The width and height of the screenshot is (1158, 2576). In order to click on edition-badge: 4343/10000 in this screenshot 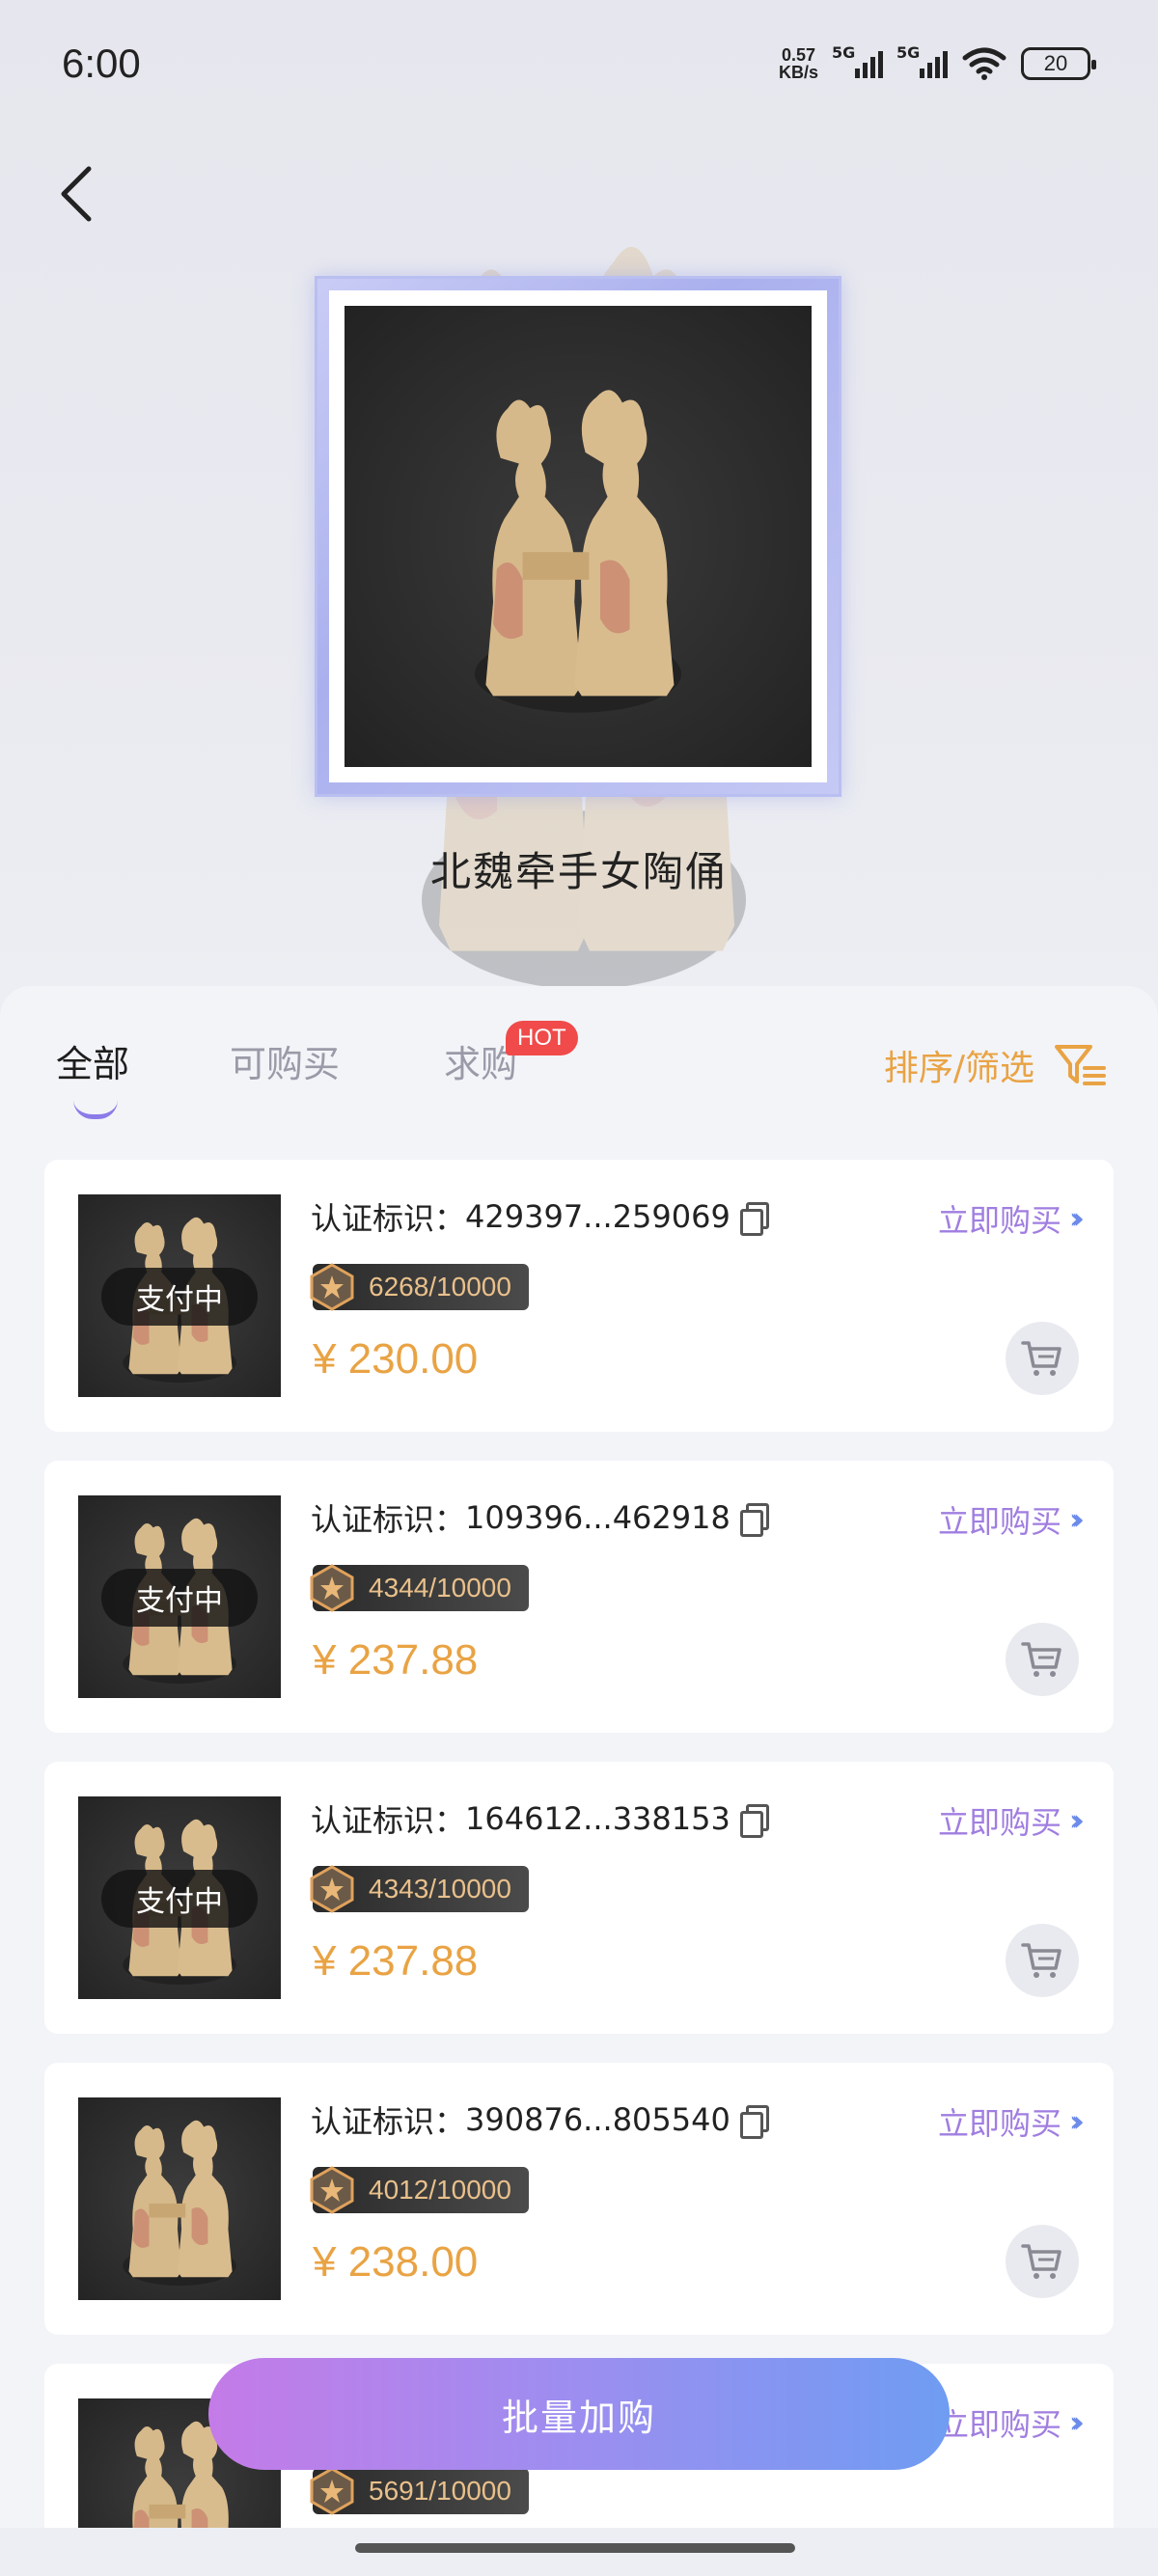, I will do `click(419, 1889)`.